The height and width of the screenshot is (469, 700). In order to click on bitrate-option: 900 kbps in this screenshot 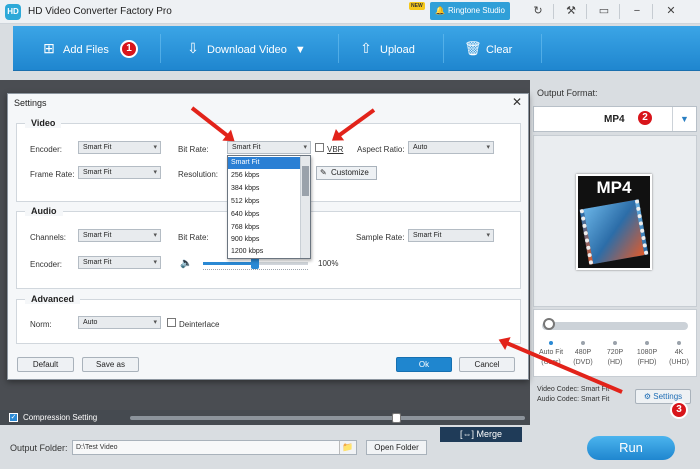, I will do `click(264, 240)`.